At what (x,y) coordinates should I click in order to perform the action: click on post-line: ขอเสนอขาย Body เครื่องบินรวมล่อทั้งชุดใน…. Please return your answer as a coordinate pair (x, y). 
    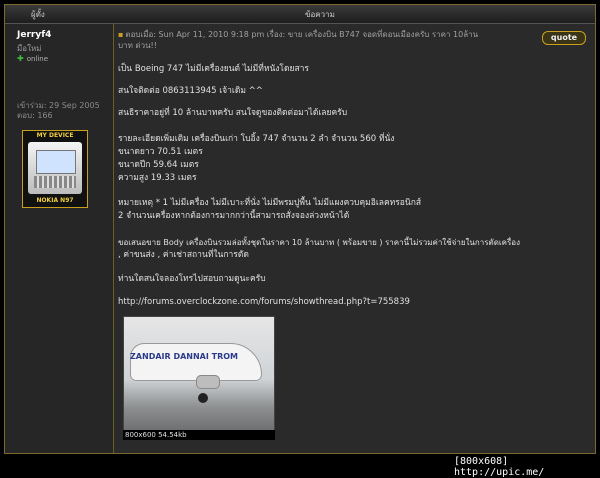
    Looking at the image, I should click on (319, 242).